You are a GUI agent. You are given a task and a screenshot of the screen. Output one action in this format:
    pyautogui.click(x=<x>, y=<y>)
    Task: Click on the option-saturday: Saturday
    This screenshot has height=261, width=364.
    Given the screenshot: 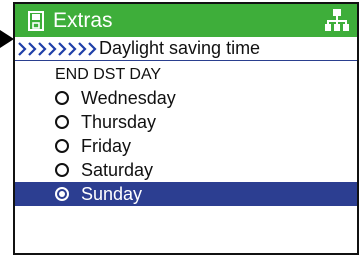 What is the action you would take?
    pyautogui.click(x=186, y=170)
    